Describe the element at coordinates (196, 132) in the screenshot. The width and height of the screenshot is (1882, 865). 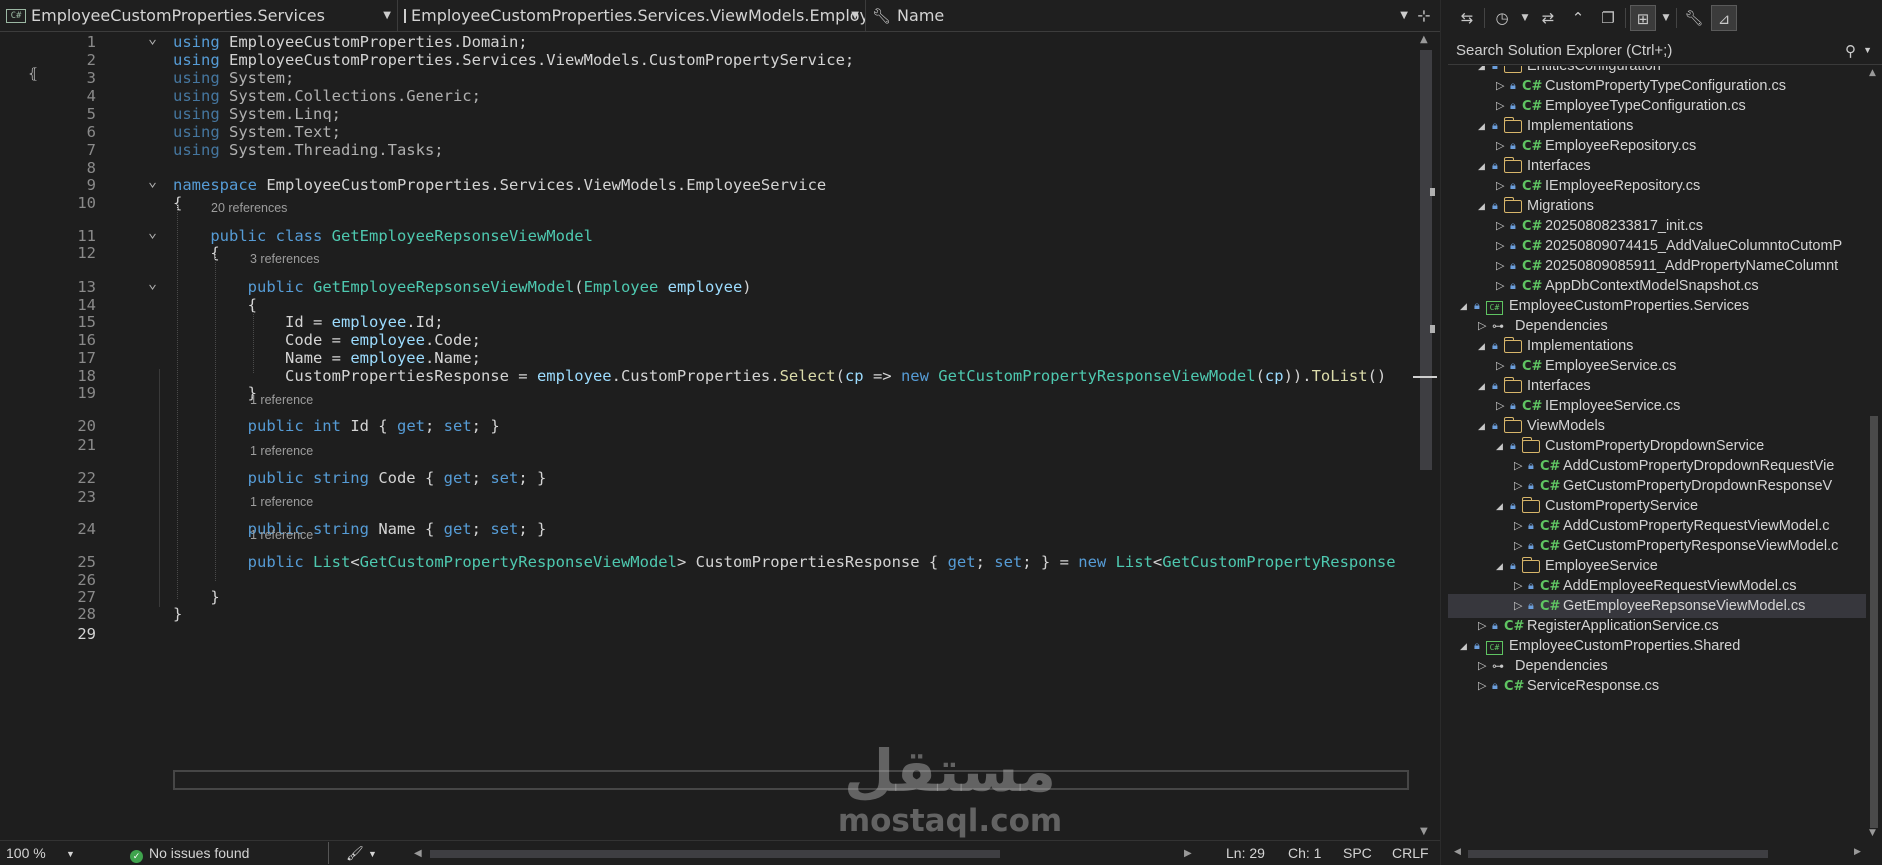
I see `code-token: using` at that location.